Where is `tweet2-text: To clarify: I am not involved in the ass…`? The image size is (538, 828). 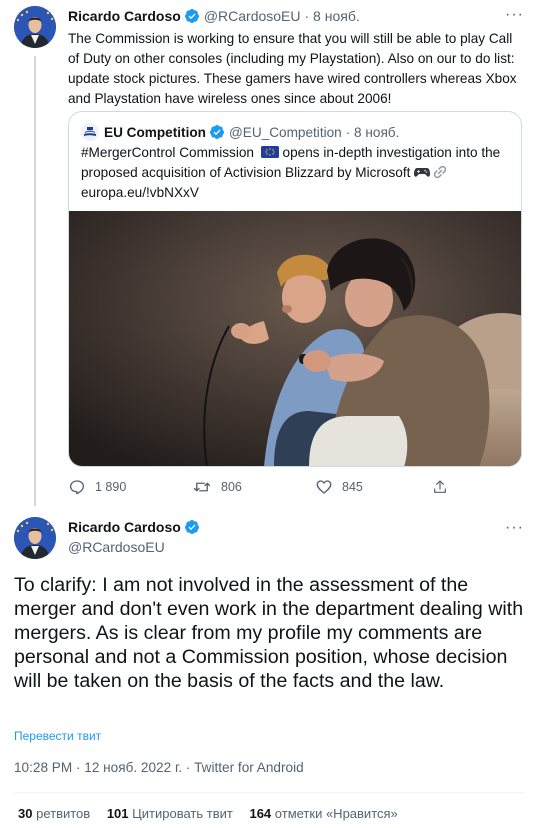
tweet2-text: To clarify: I am not involved in the ass… is located at coordinates (269, 633).